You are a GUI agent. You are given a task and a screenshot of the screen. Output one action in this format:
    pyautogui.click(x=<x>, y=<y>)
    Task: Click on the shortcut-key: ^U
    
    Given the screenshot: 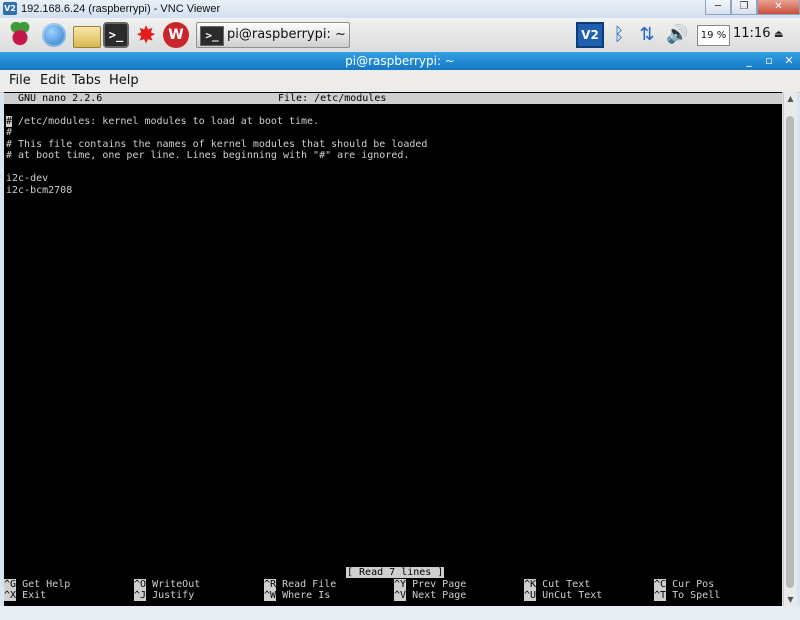 What is the action you would take?
    pyautogui.click(x=530, y=595)
    